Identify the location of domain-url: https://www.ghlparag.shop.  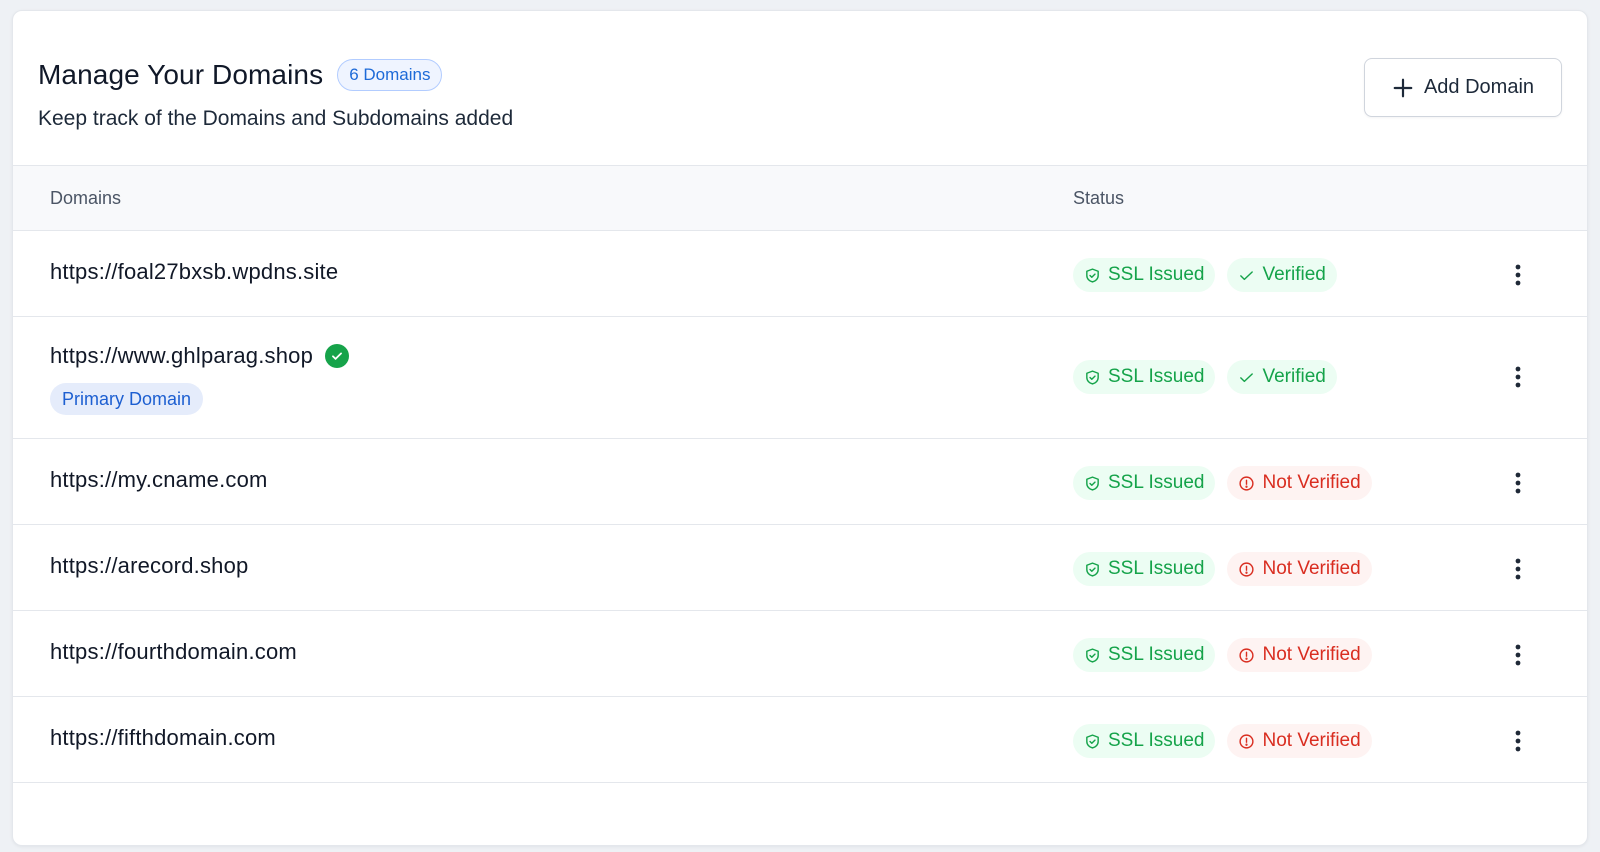
(181, 356).